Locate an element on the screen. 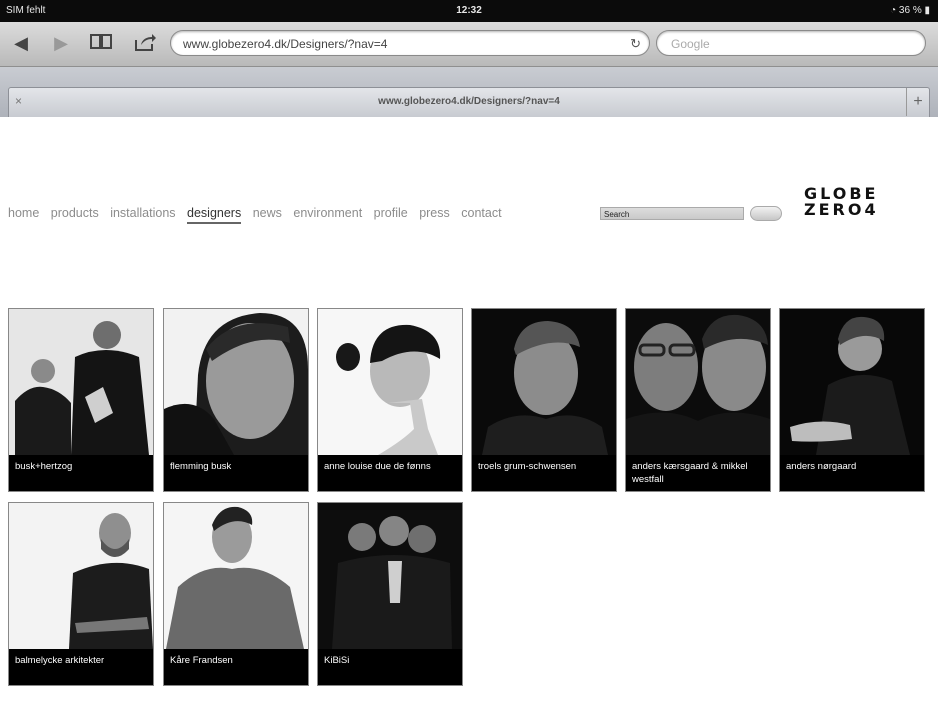  designer-card: anders nørgaard is located at coordinates (852, 400).